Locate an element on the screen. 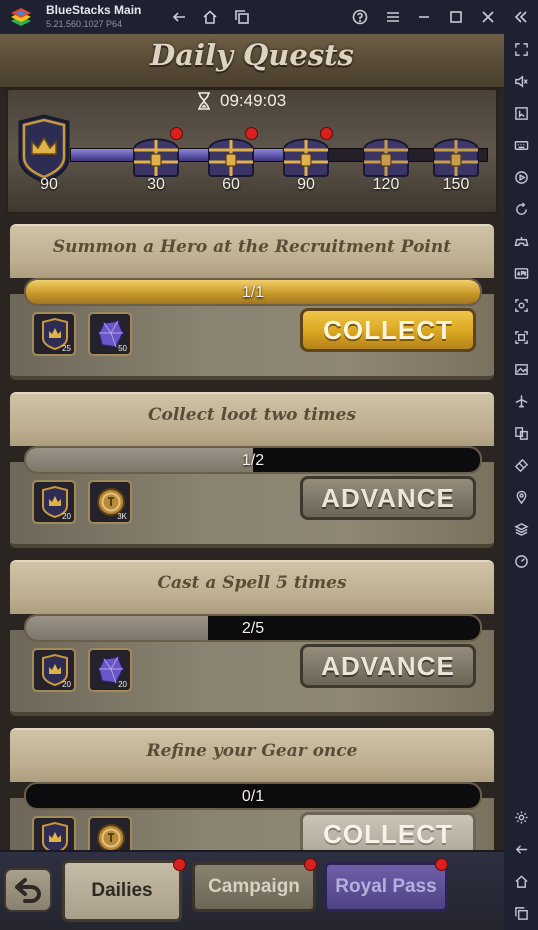 The width and height of the screenshot is (538, 930). quest-title: Summon a Hero at the Recruitment Point is located at coordinates (252, 247).